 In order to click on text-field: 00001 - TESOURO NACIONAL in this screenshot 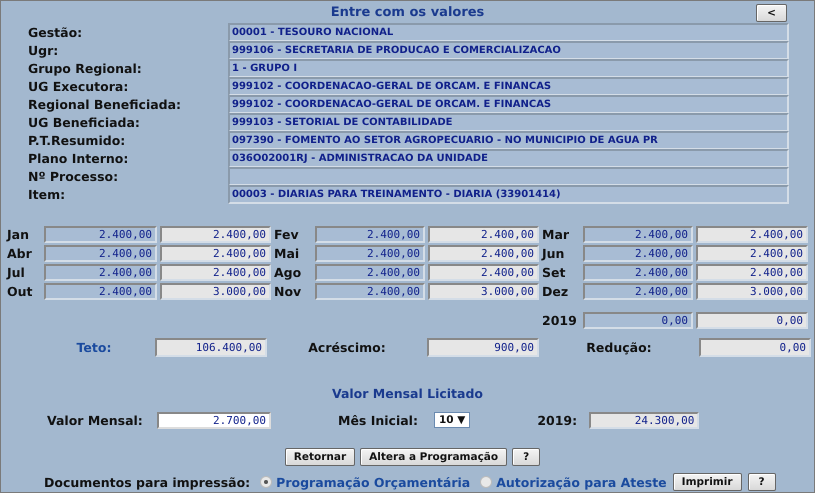, I will do `click(508, 32)`.